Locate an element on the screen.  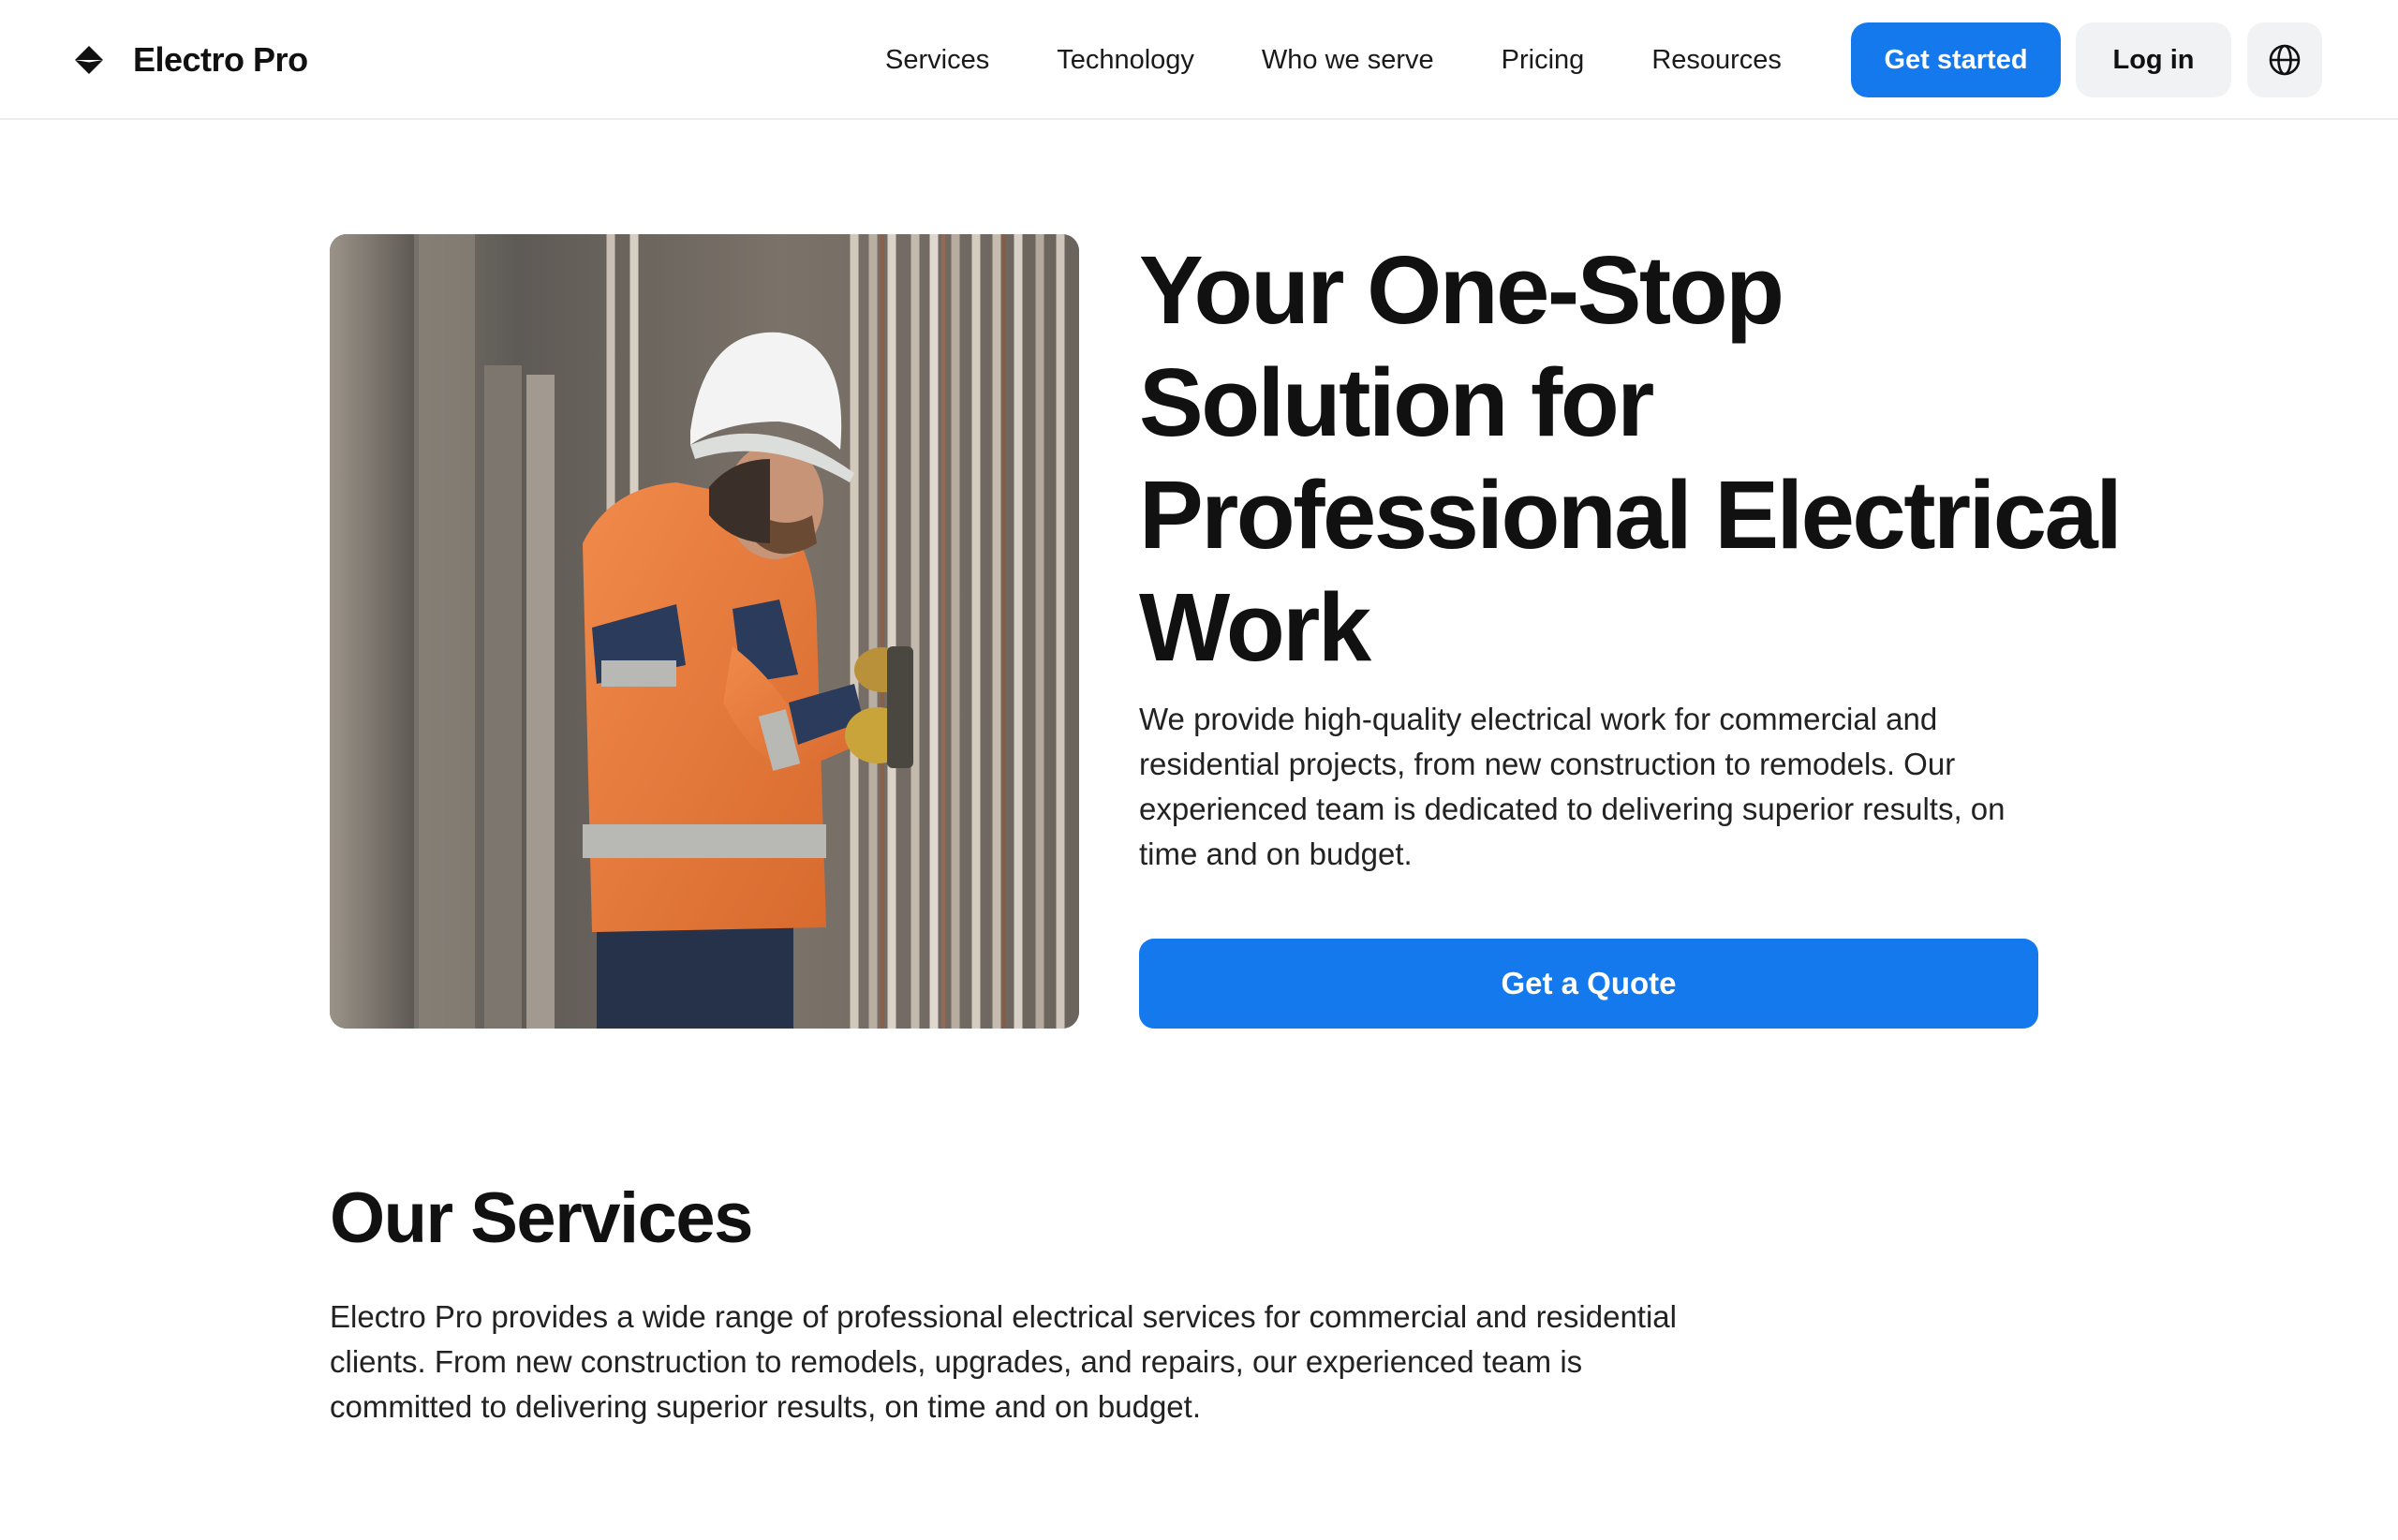
nav-item-pricing: Pricing is located at coordinates (1543, 60).